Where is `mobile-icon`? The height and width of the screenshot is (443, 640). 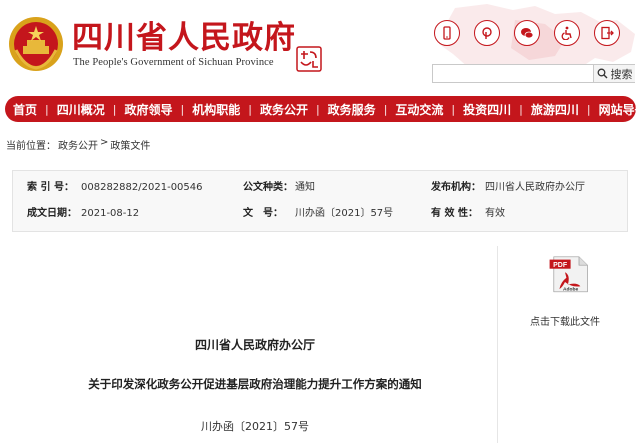
mobile-icon is located at coordinates (447, 33).